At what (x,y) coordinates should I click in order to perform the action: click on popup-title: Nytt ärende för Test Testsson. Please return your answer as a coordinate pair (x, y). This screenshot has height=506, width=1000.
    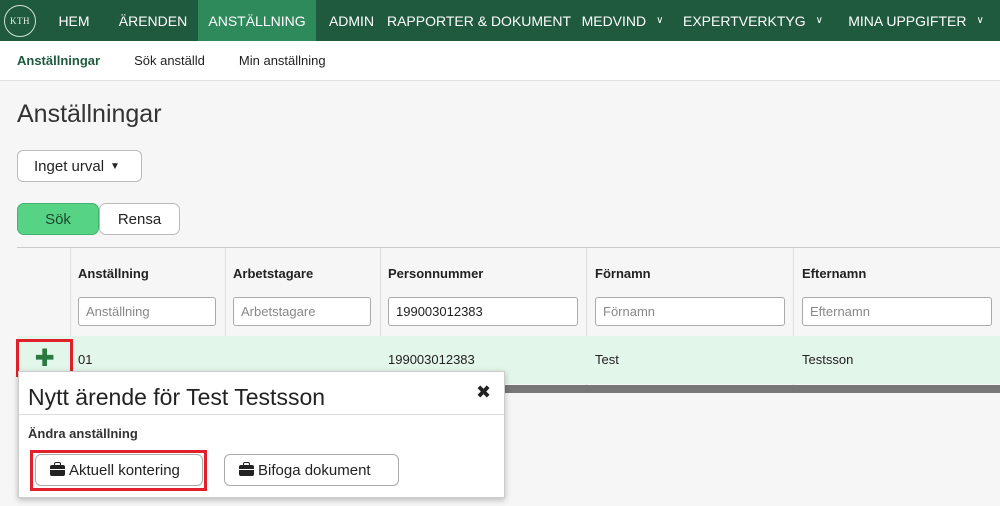
    Looking at the image, I should click on (177, 397).